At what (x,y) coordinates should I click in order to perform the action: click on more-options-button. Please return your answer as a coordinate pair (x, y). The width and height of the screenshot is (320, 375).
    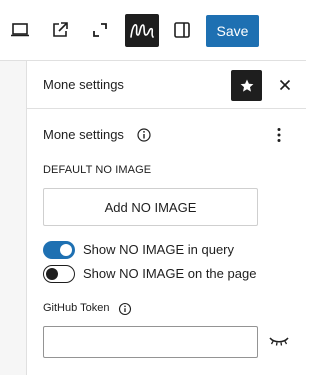
    Looking at the image, I should click on (279, 135).